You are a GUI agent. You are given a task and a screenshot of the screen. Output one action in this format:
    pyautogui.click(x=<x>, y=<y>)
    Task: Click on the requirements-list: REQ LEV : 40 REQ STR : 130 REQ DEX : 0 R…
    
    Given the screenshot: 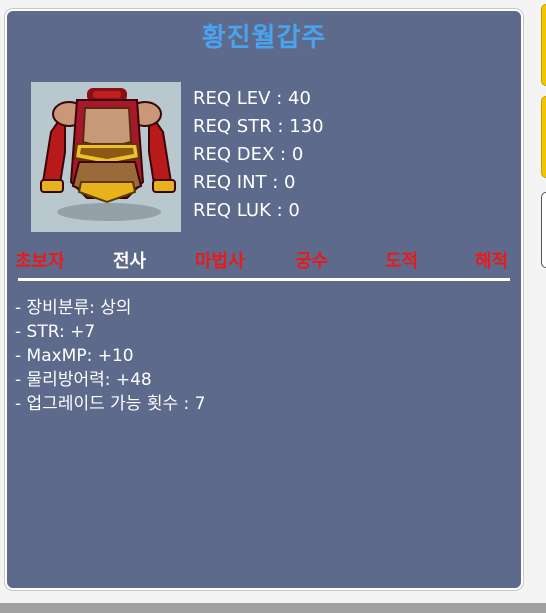 What is the action you would take?
    pyautogui.click(x=258, y=155)
    